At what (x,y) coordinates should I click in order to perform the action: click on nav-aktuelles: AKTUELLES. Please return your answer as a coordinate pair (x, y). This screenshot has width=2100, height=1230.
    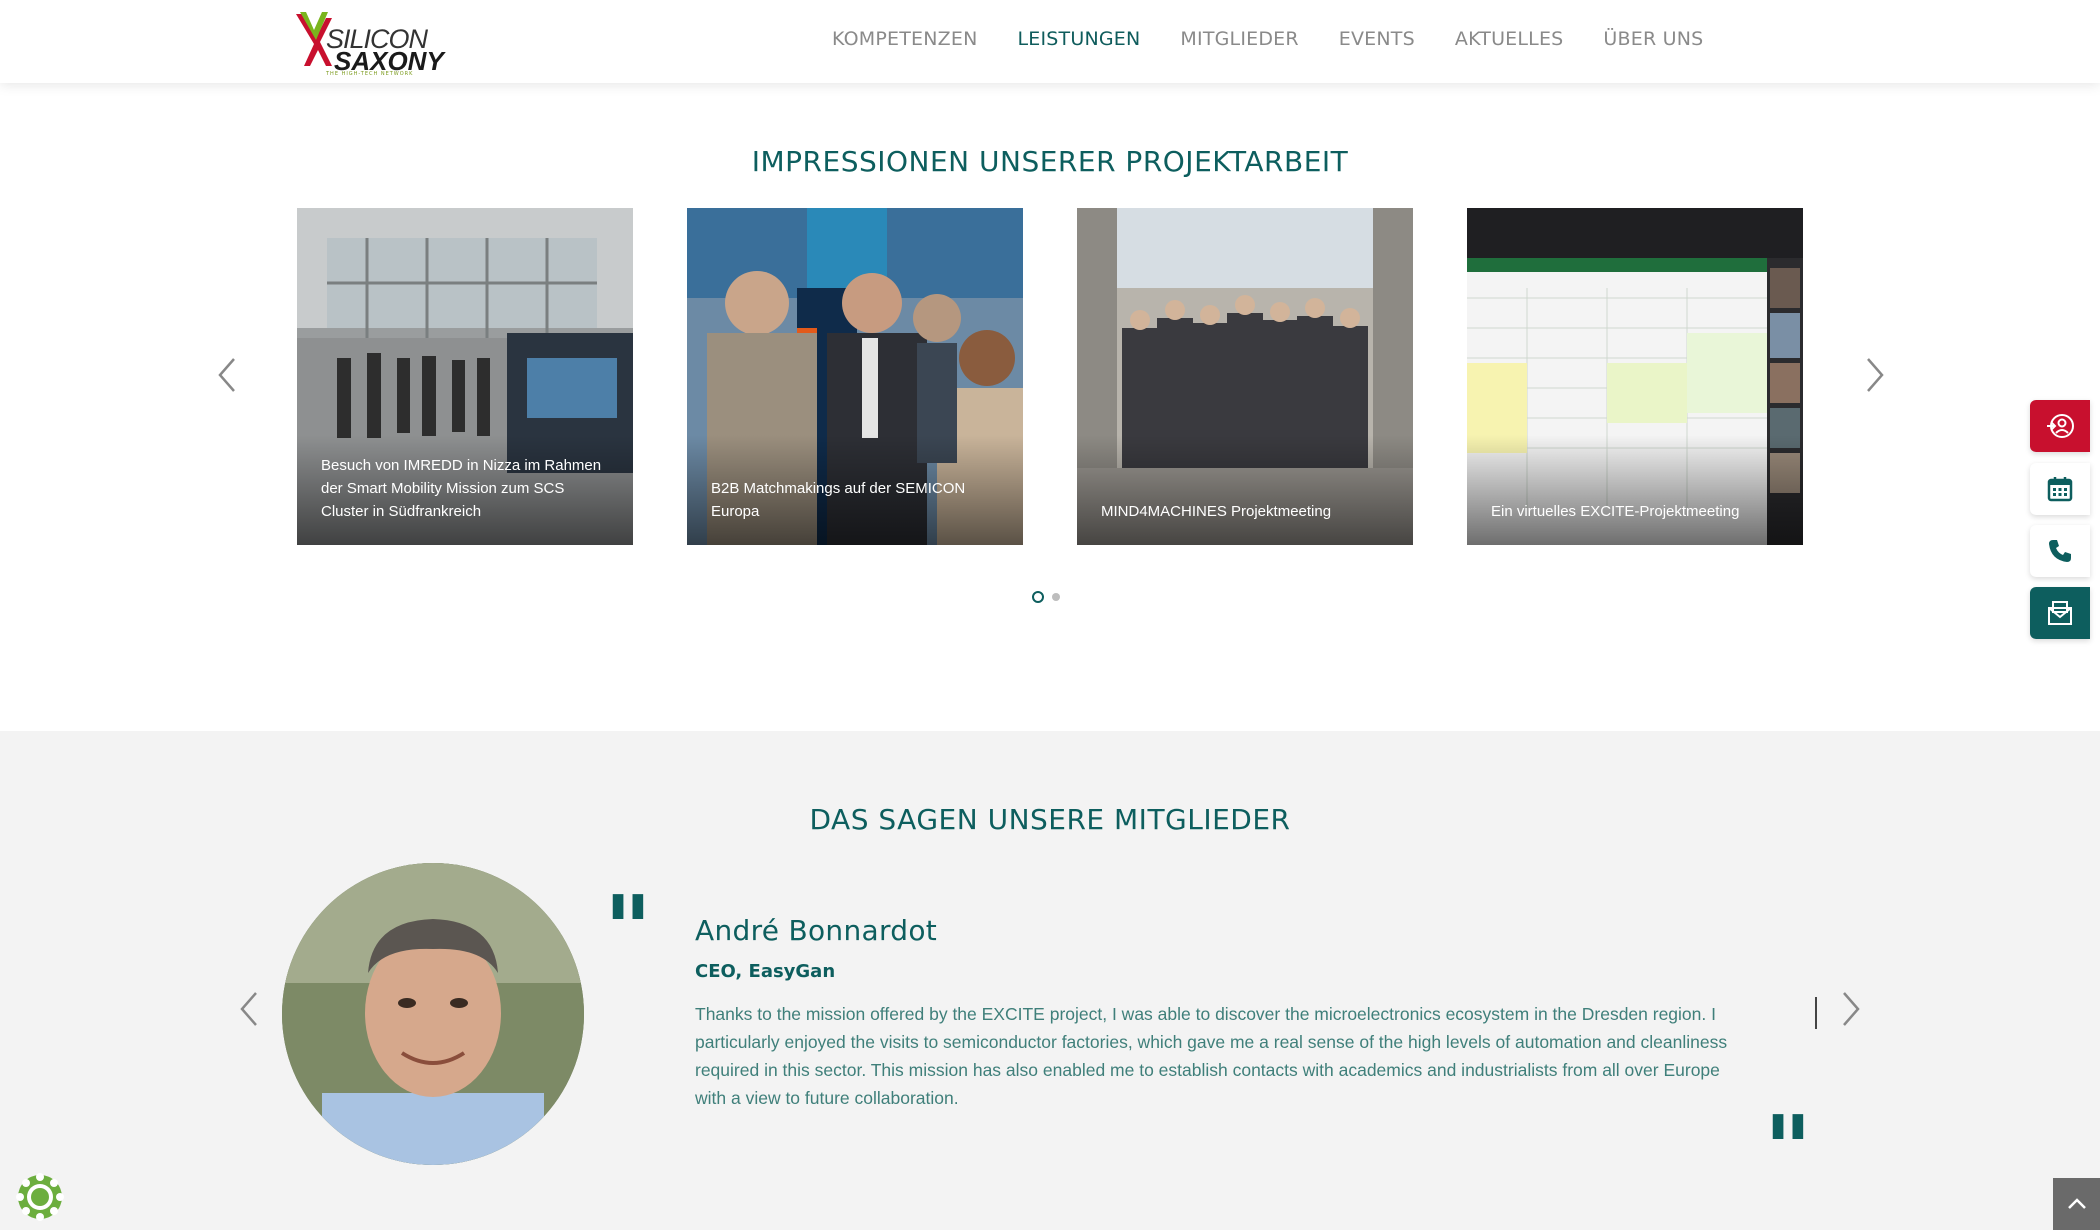
    Looking at the image, I should click on (1509, 39).